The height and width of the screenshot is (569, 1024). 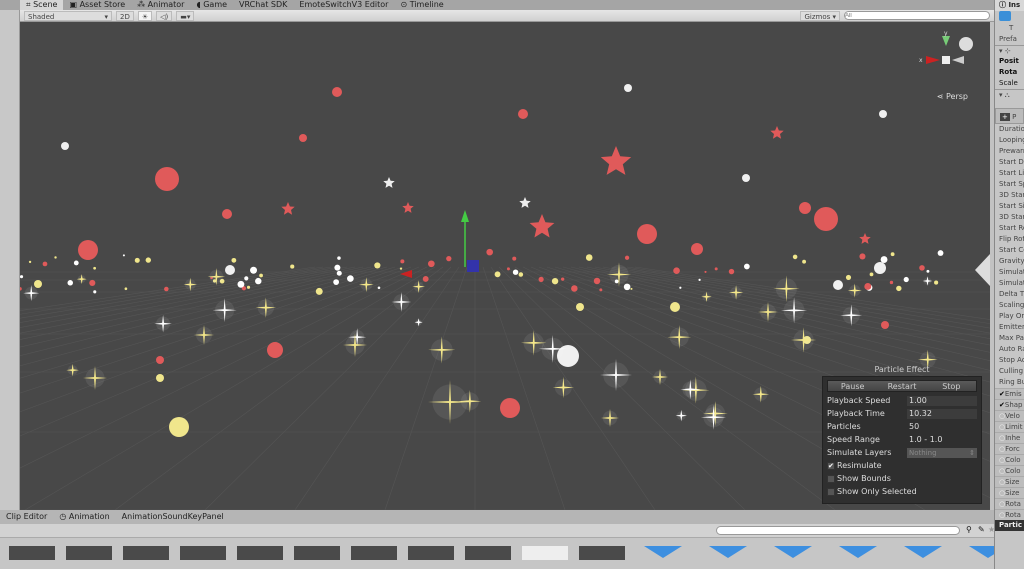 I want to click on tab-vrchat-sdk: VRChat SDK, so click(x=263, y=5).